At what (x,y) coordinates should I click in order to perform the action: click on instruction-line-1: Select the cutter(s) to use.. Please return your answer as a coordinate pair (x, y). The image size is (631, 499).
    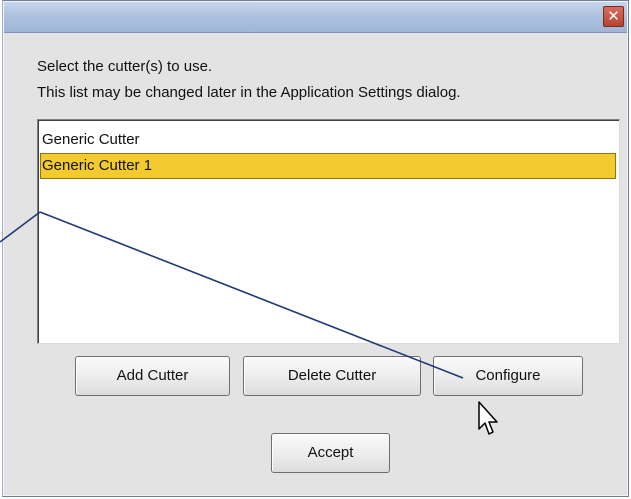
    Looking at the image, I should click on (125, 66).